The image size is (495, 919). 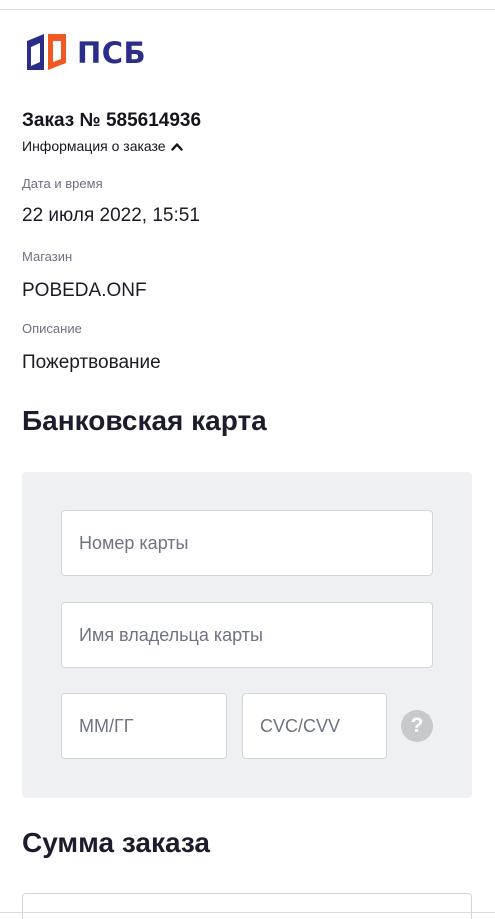 I want to click on cvc-input: CVC/CVV, so click(x=314, y=726).